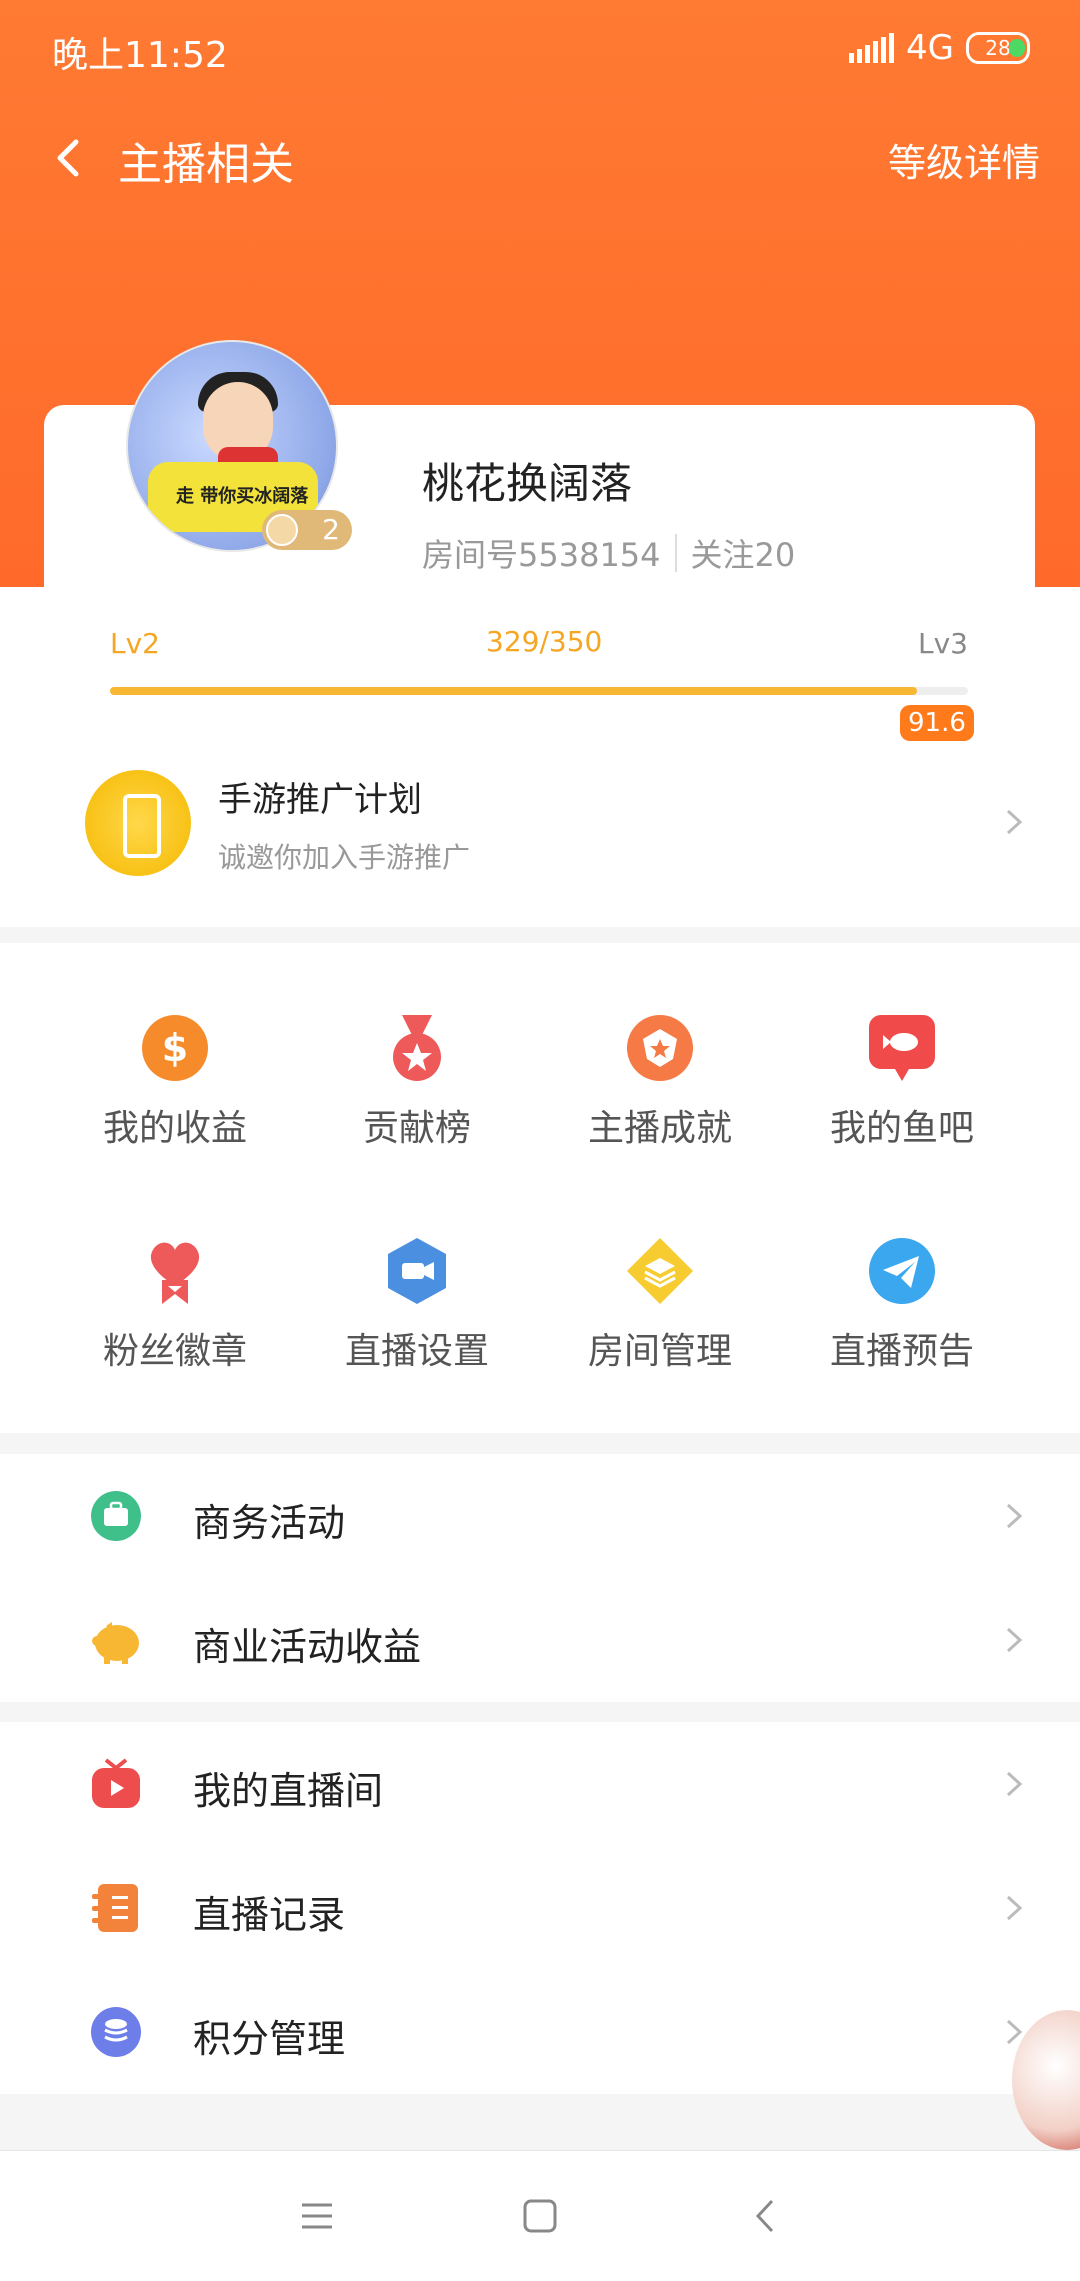 This screenshot has width=1080, height=2281. What do you see at coordinates (943, 643) in the screenshot?
I see `next-level: Lv3` at bounding box center [943, 643].